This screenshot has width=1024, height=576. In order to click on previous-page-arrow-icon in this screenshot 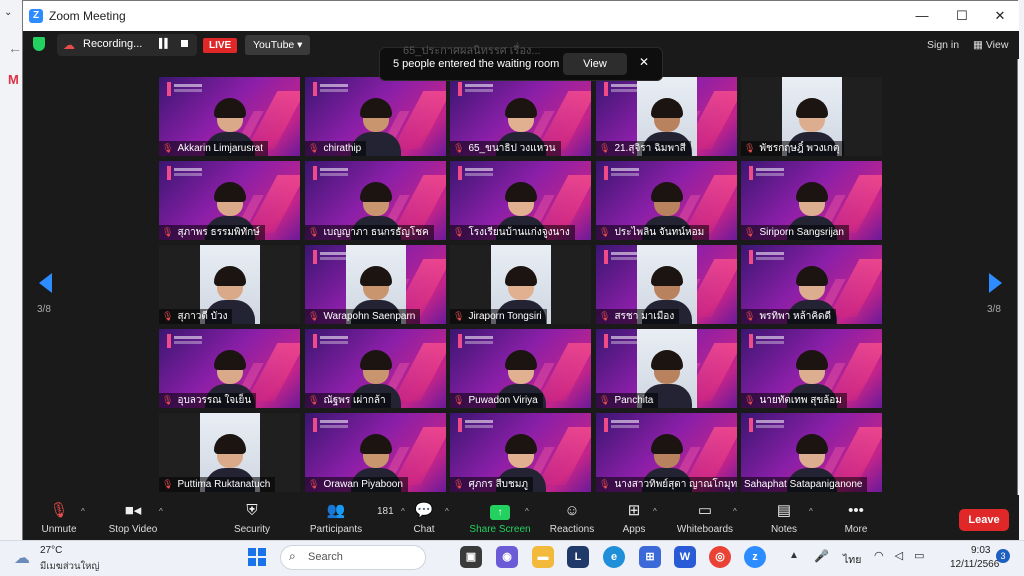, I will do `click(45, 283)`.